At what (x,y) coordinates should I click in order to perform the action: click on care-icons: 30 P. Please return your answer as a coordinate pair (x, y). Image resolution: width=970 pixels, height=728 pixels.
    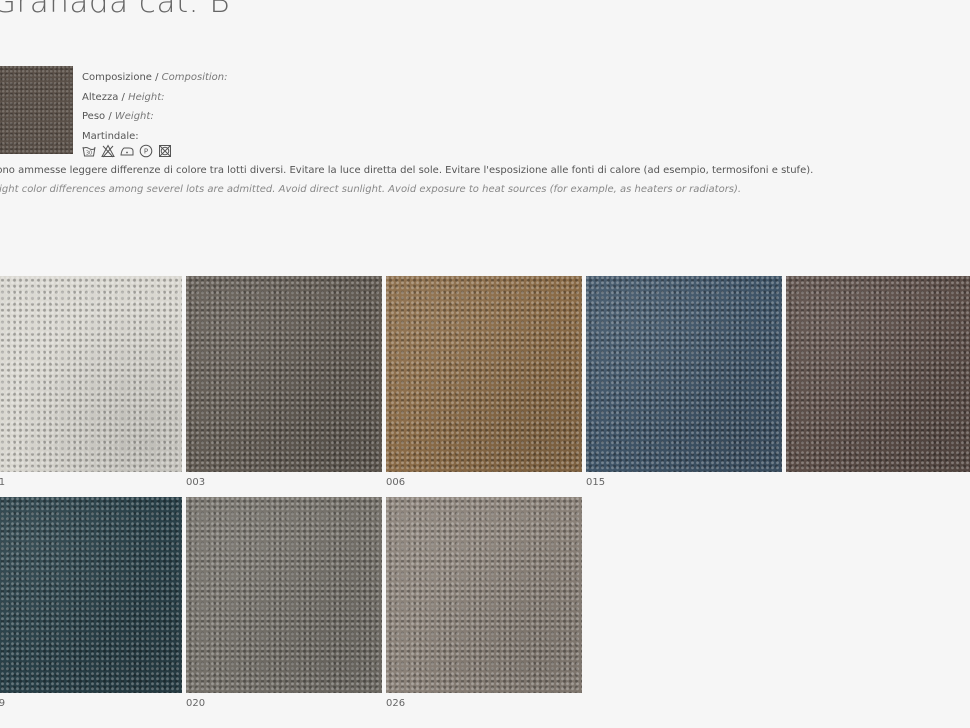
    Looking at the image, I should click on (127, 150).